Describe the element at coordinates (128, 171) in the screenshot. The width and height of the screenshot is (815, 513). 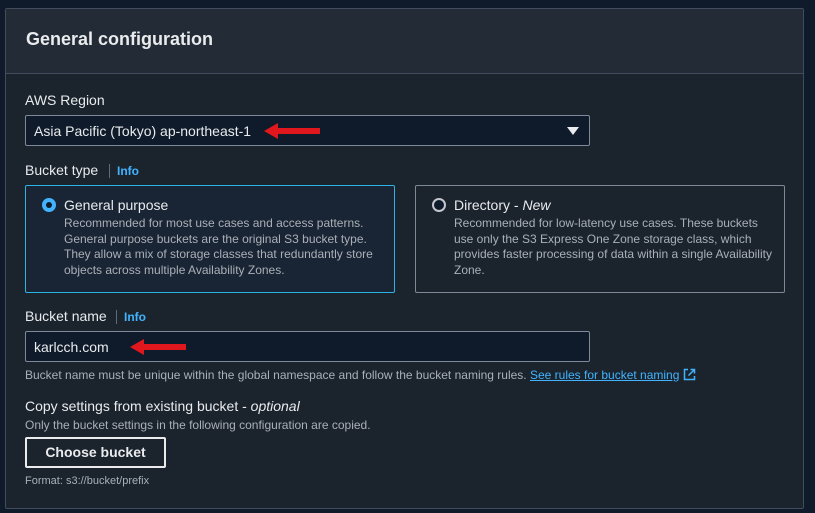
I see `bucket-type-info-link: Info` at that location.